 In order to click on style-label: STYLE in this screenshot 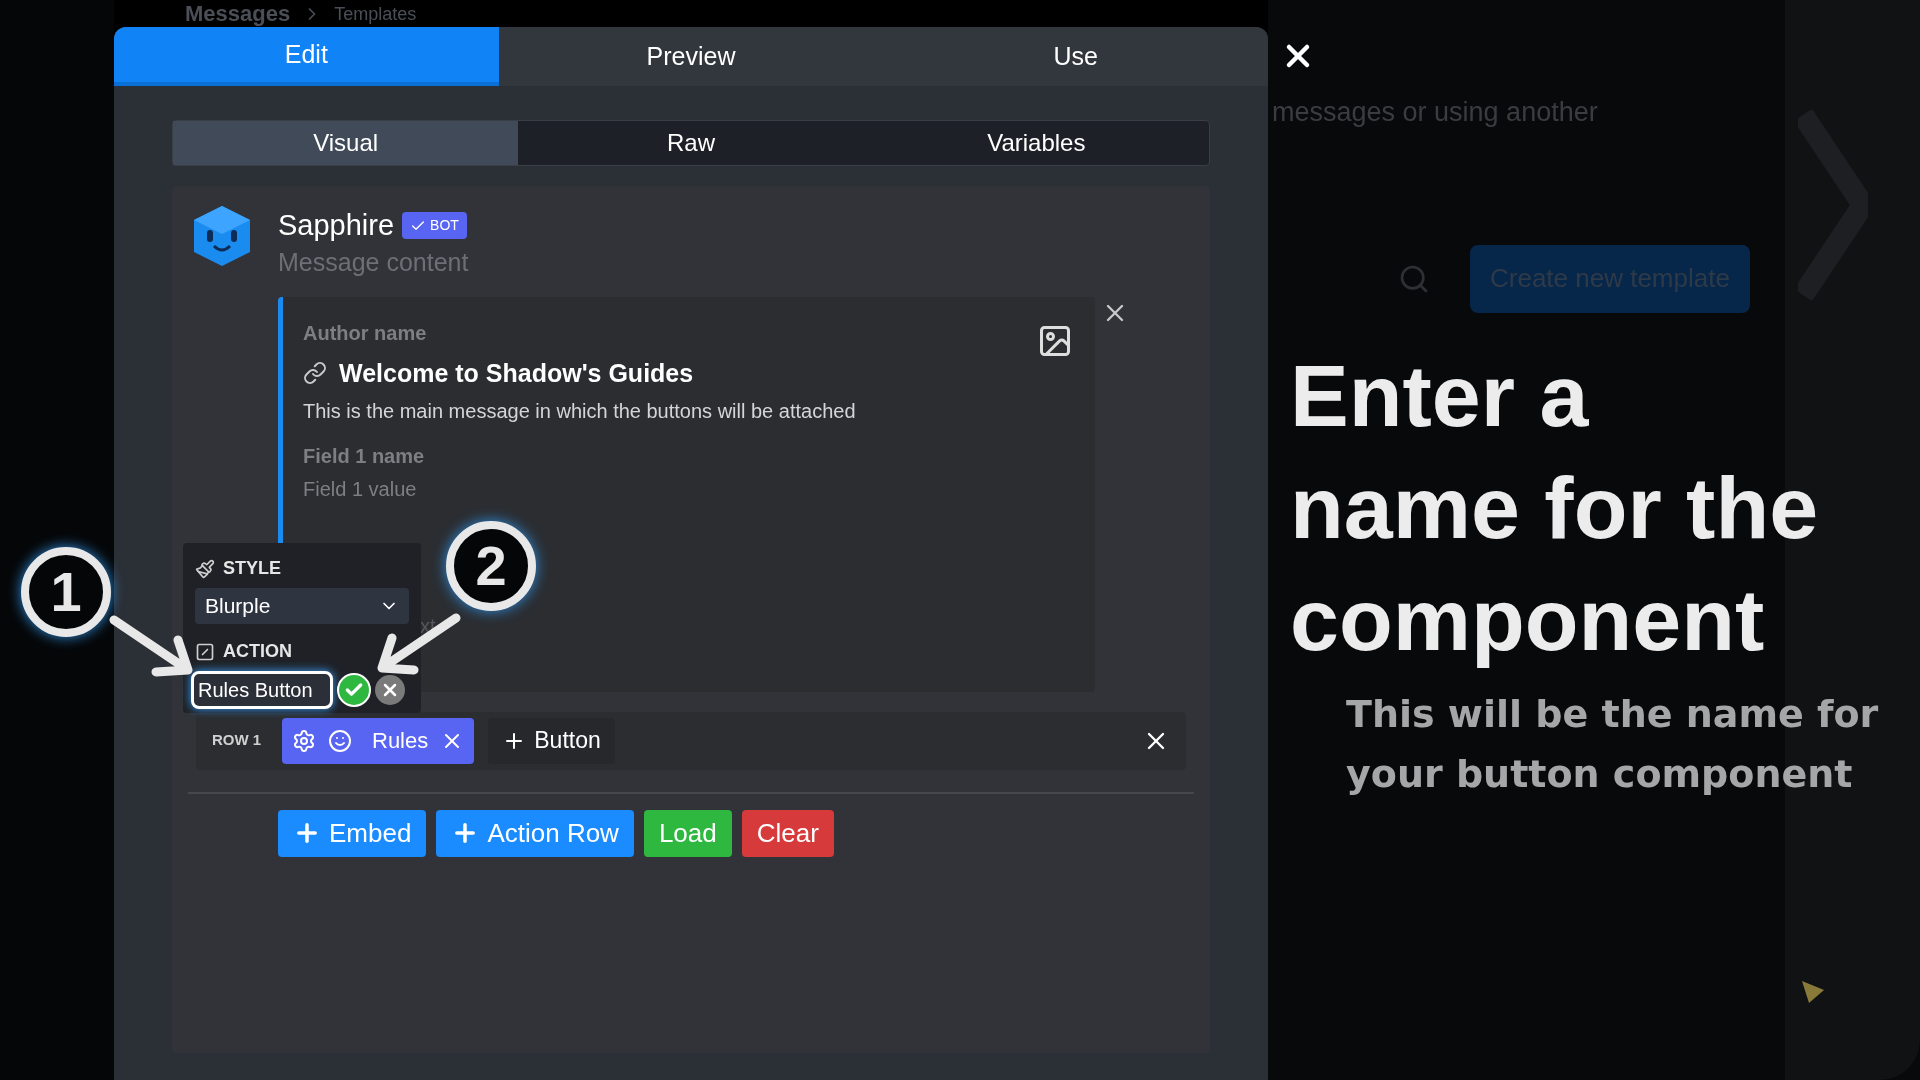, I will do `click(252, 568)`.